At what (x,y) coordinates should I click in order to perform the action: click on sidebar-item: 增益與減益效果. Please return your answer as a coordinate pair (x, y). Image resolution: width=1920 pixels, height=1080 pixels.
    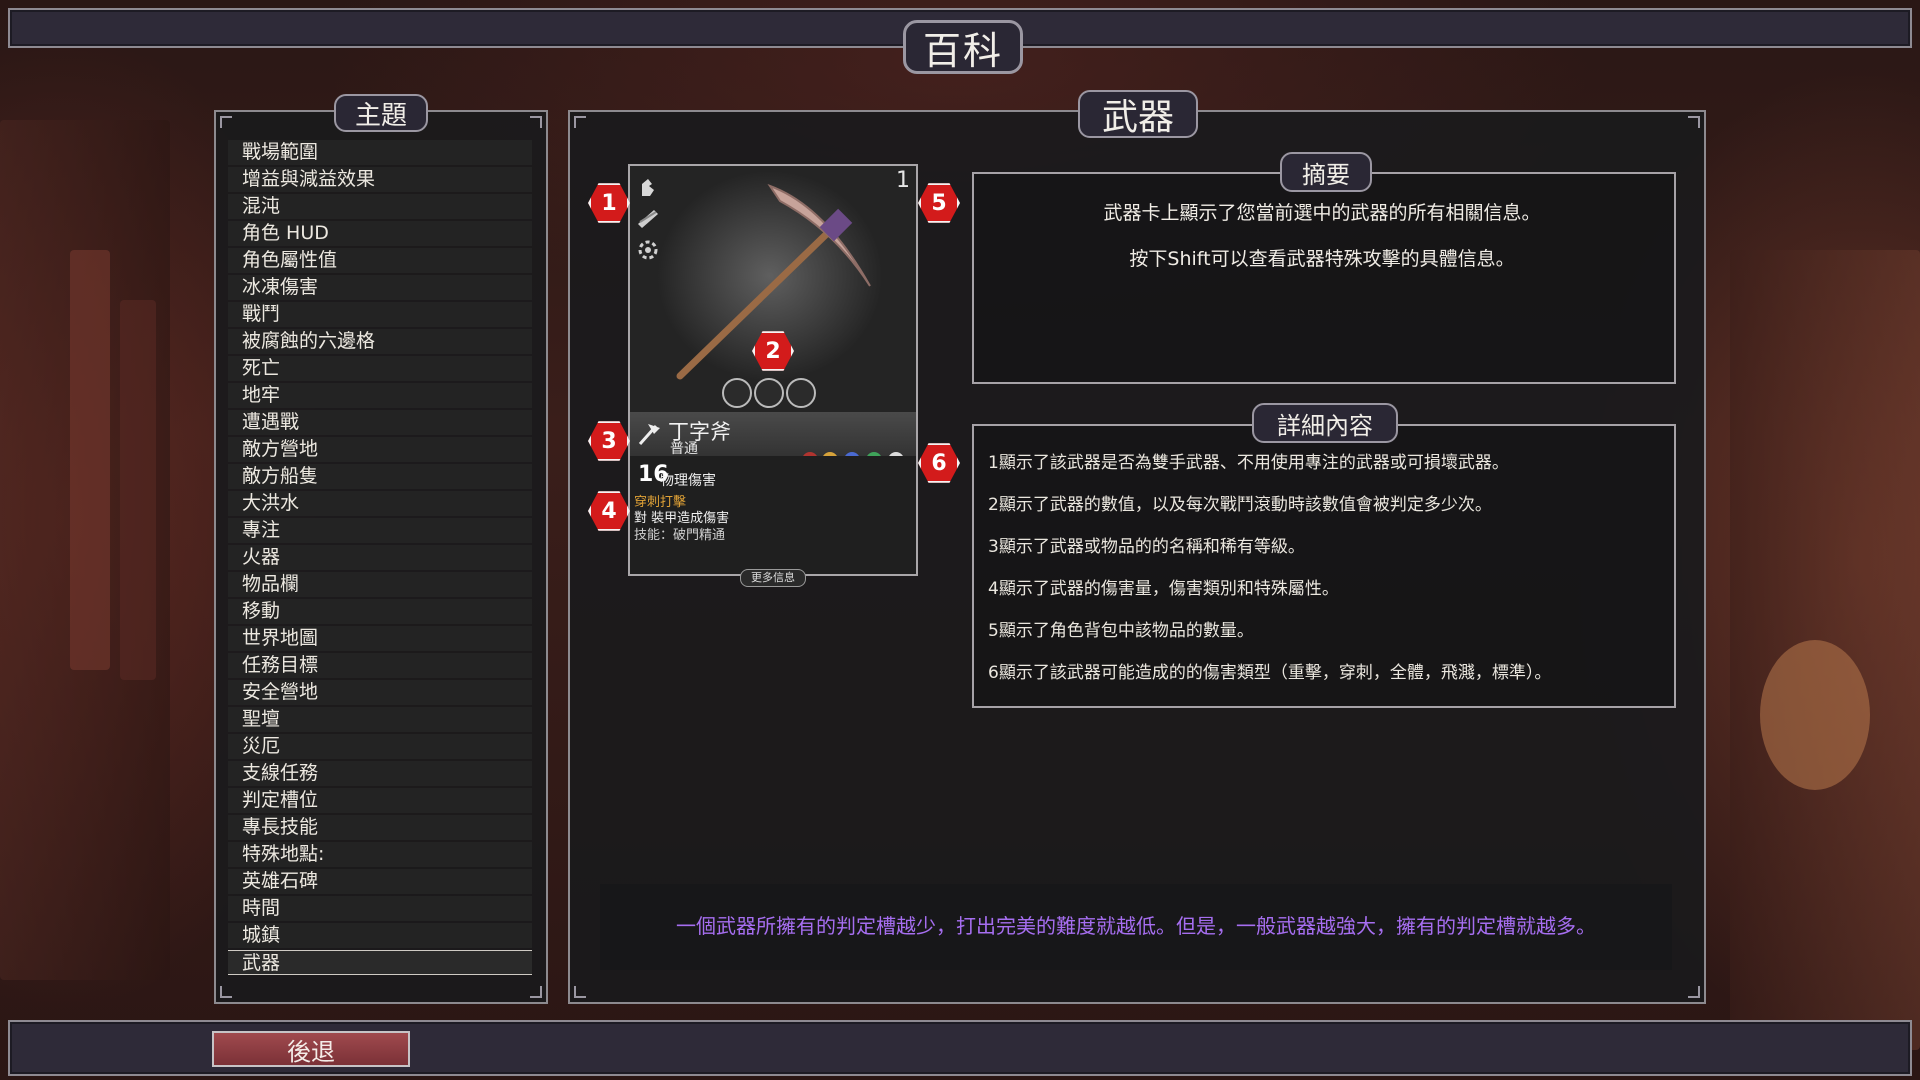
    Looking at the image, I should click on (380, 179).